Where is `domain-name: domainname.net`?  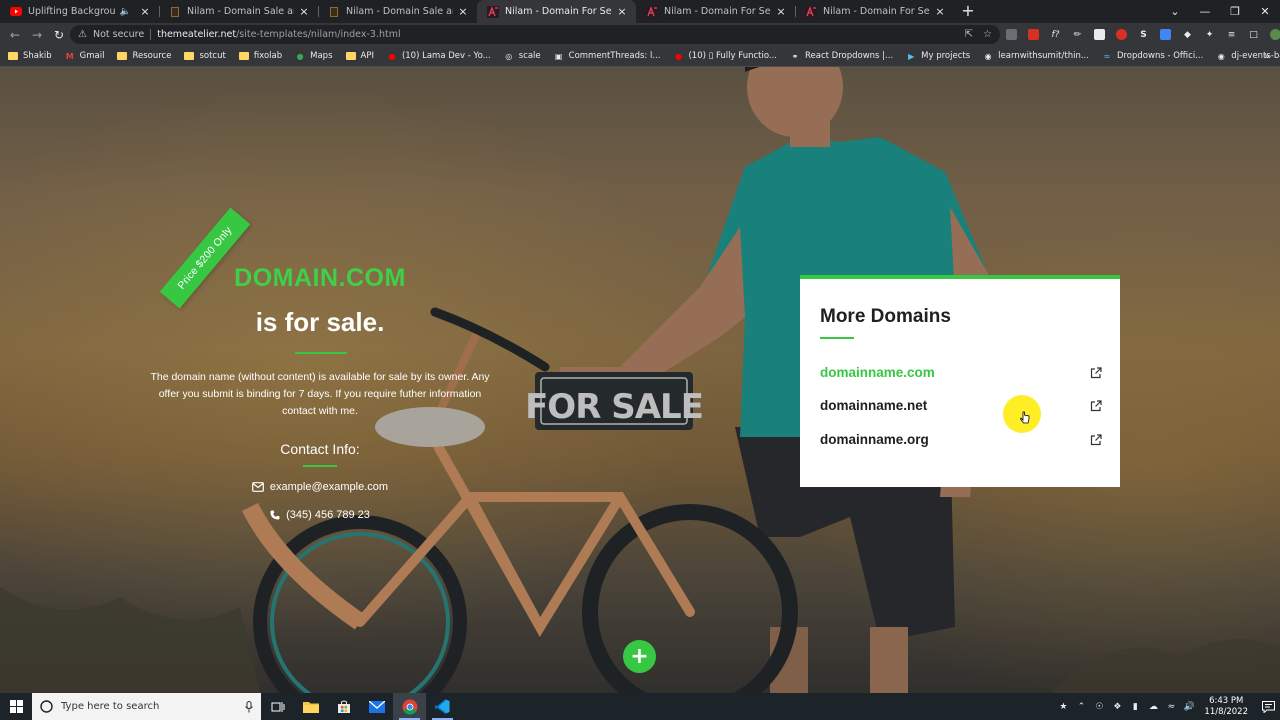 domain-name: domainname.net is located at coordinates (873, 405).